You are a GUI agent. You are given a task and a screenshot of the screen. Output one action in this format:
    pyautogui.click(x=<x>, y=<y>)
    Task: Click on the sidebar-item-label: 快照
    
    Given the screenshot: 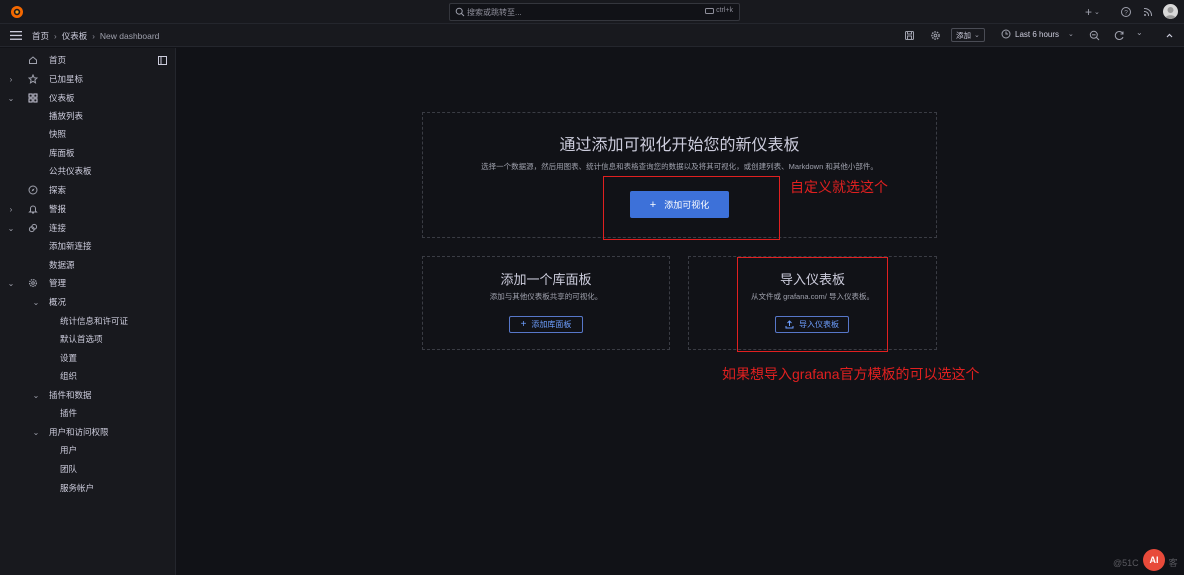 What is the action you would take?
    pyautogui.click(x=58, y=134)
    